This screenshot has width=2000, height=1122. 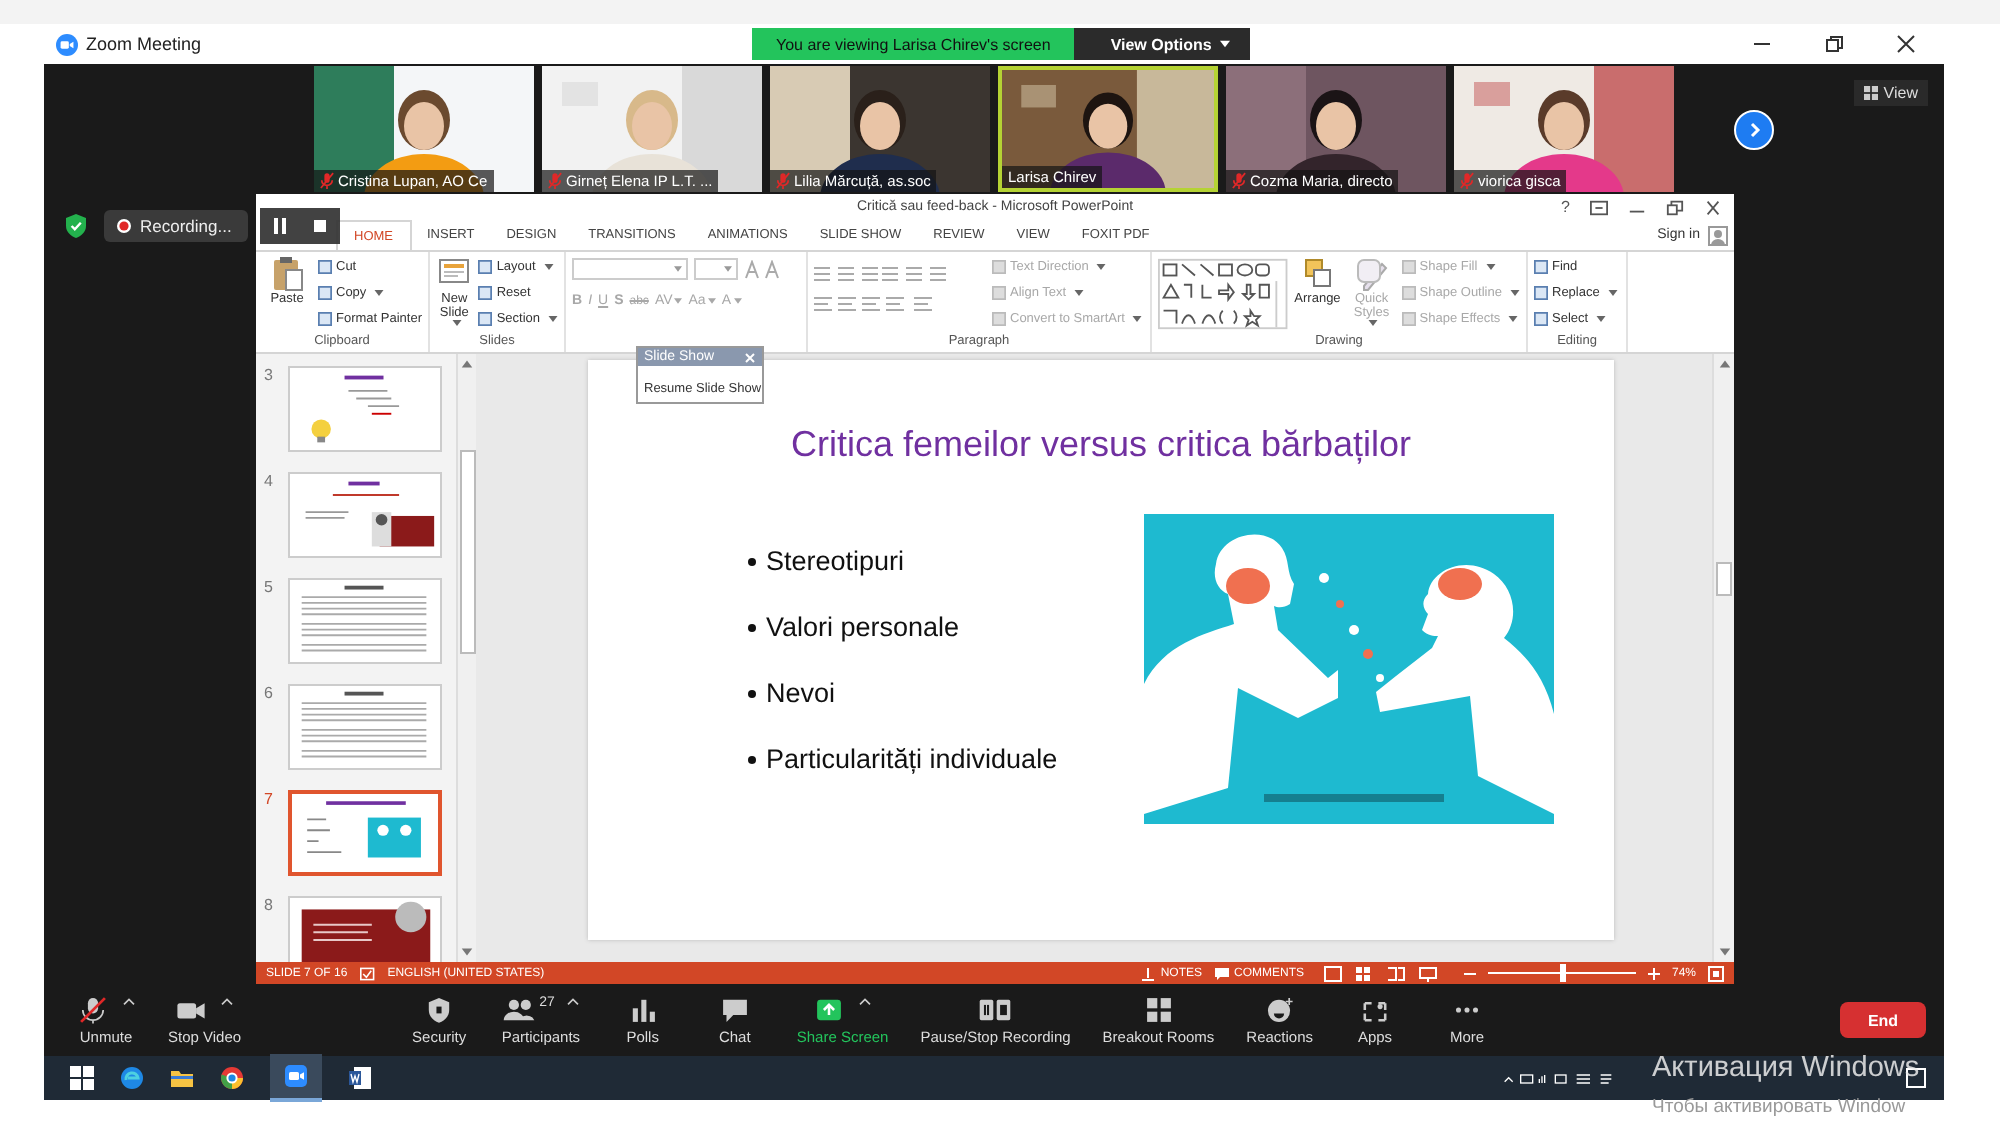 What do you see at coordinates (144, 44) in the screenshot?
I see `window-title: Zoom Meeting` at bounding box center [144, 44].